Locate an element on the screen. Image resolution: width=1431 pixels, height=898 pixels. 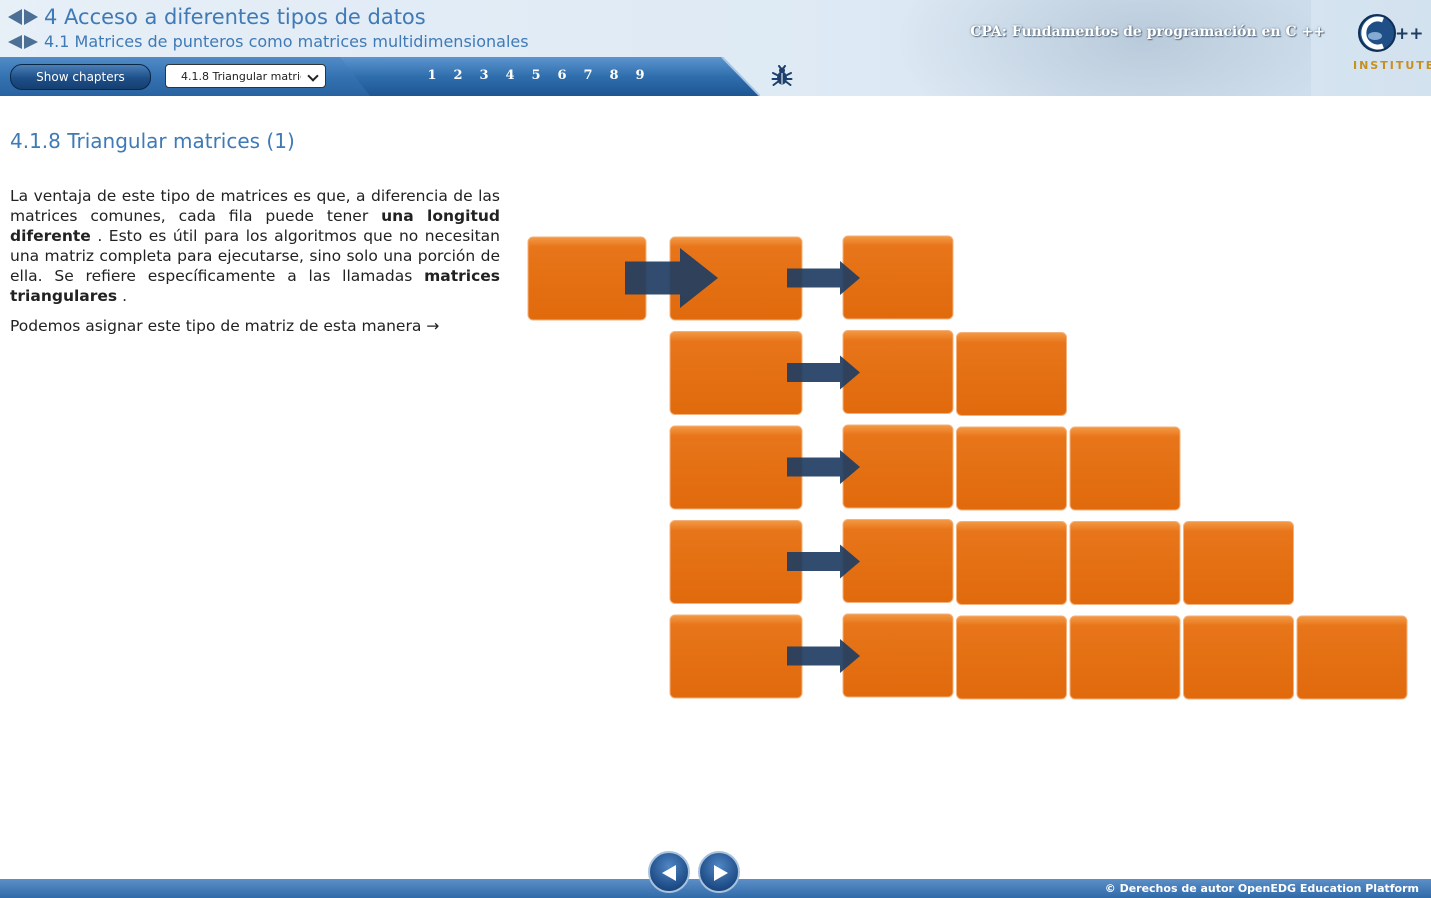
page-title: 4.1.8 Triangular matrices (1) is located at coordinates (152, 141).